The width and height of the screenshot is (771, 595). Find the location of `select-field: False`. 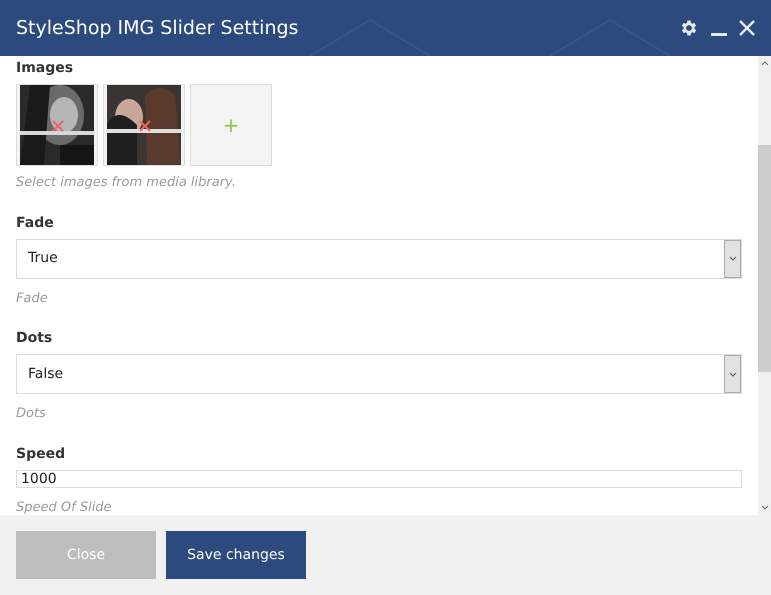

select-field: False is located at coordinates (379, 374).